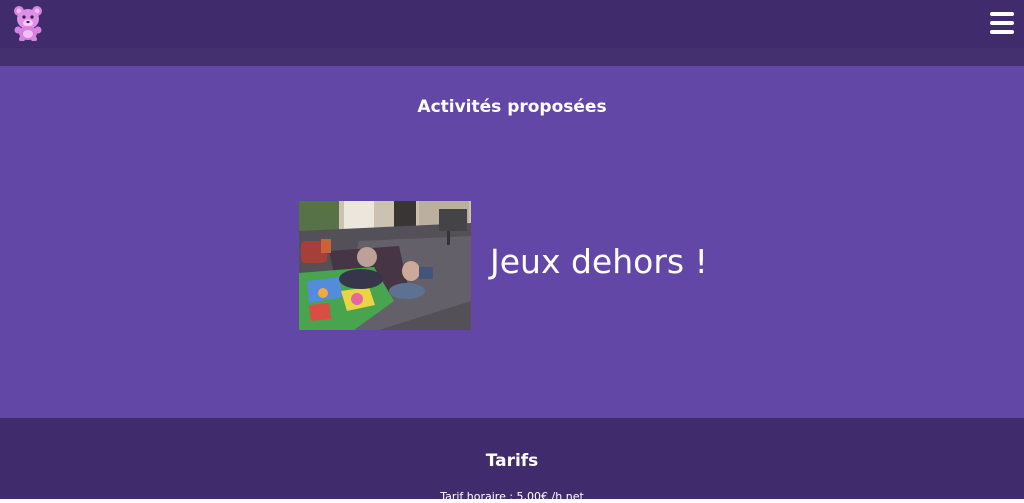  I want to click on header-spacer, so click(512, 57).